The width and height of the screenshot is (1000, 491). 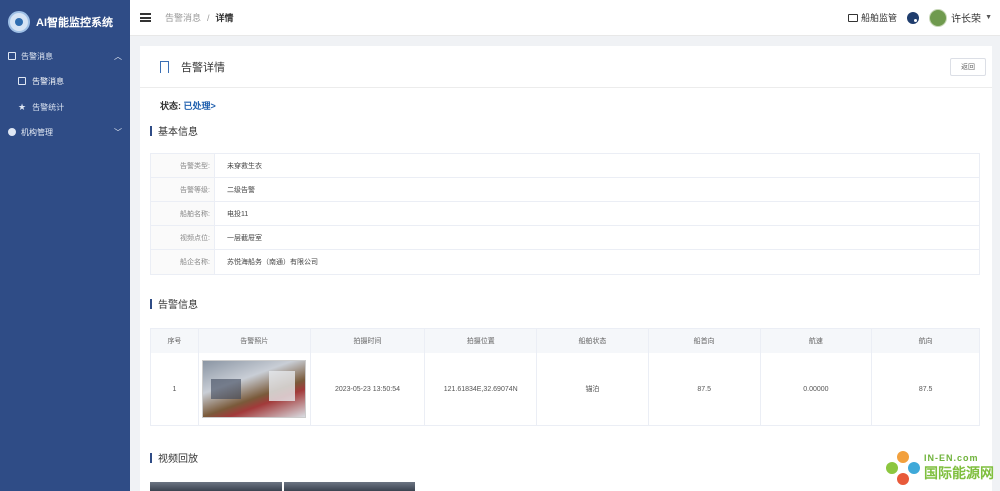 What do you see at coordinates (65, 132) in the screenshot?
I see `menu-group-org-management: 机构管理 ﹀` at bounding box center [65, 132].